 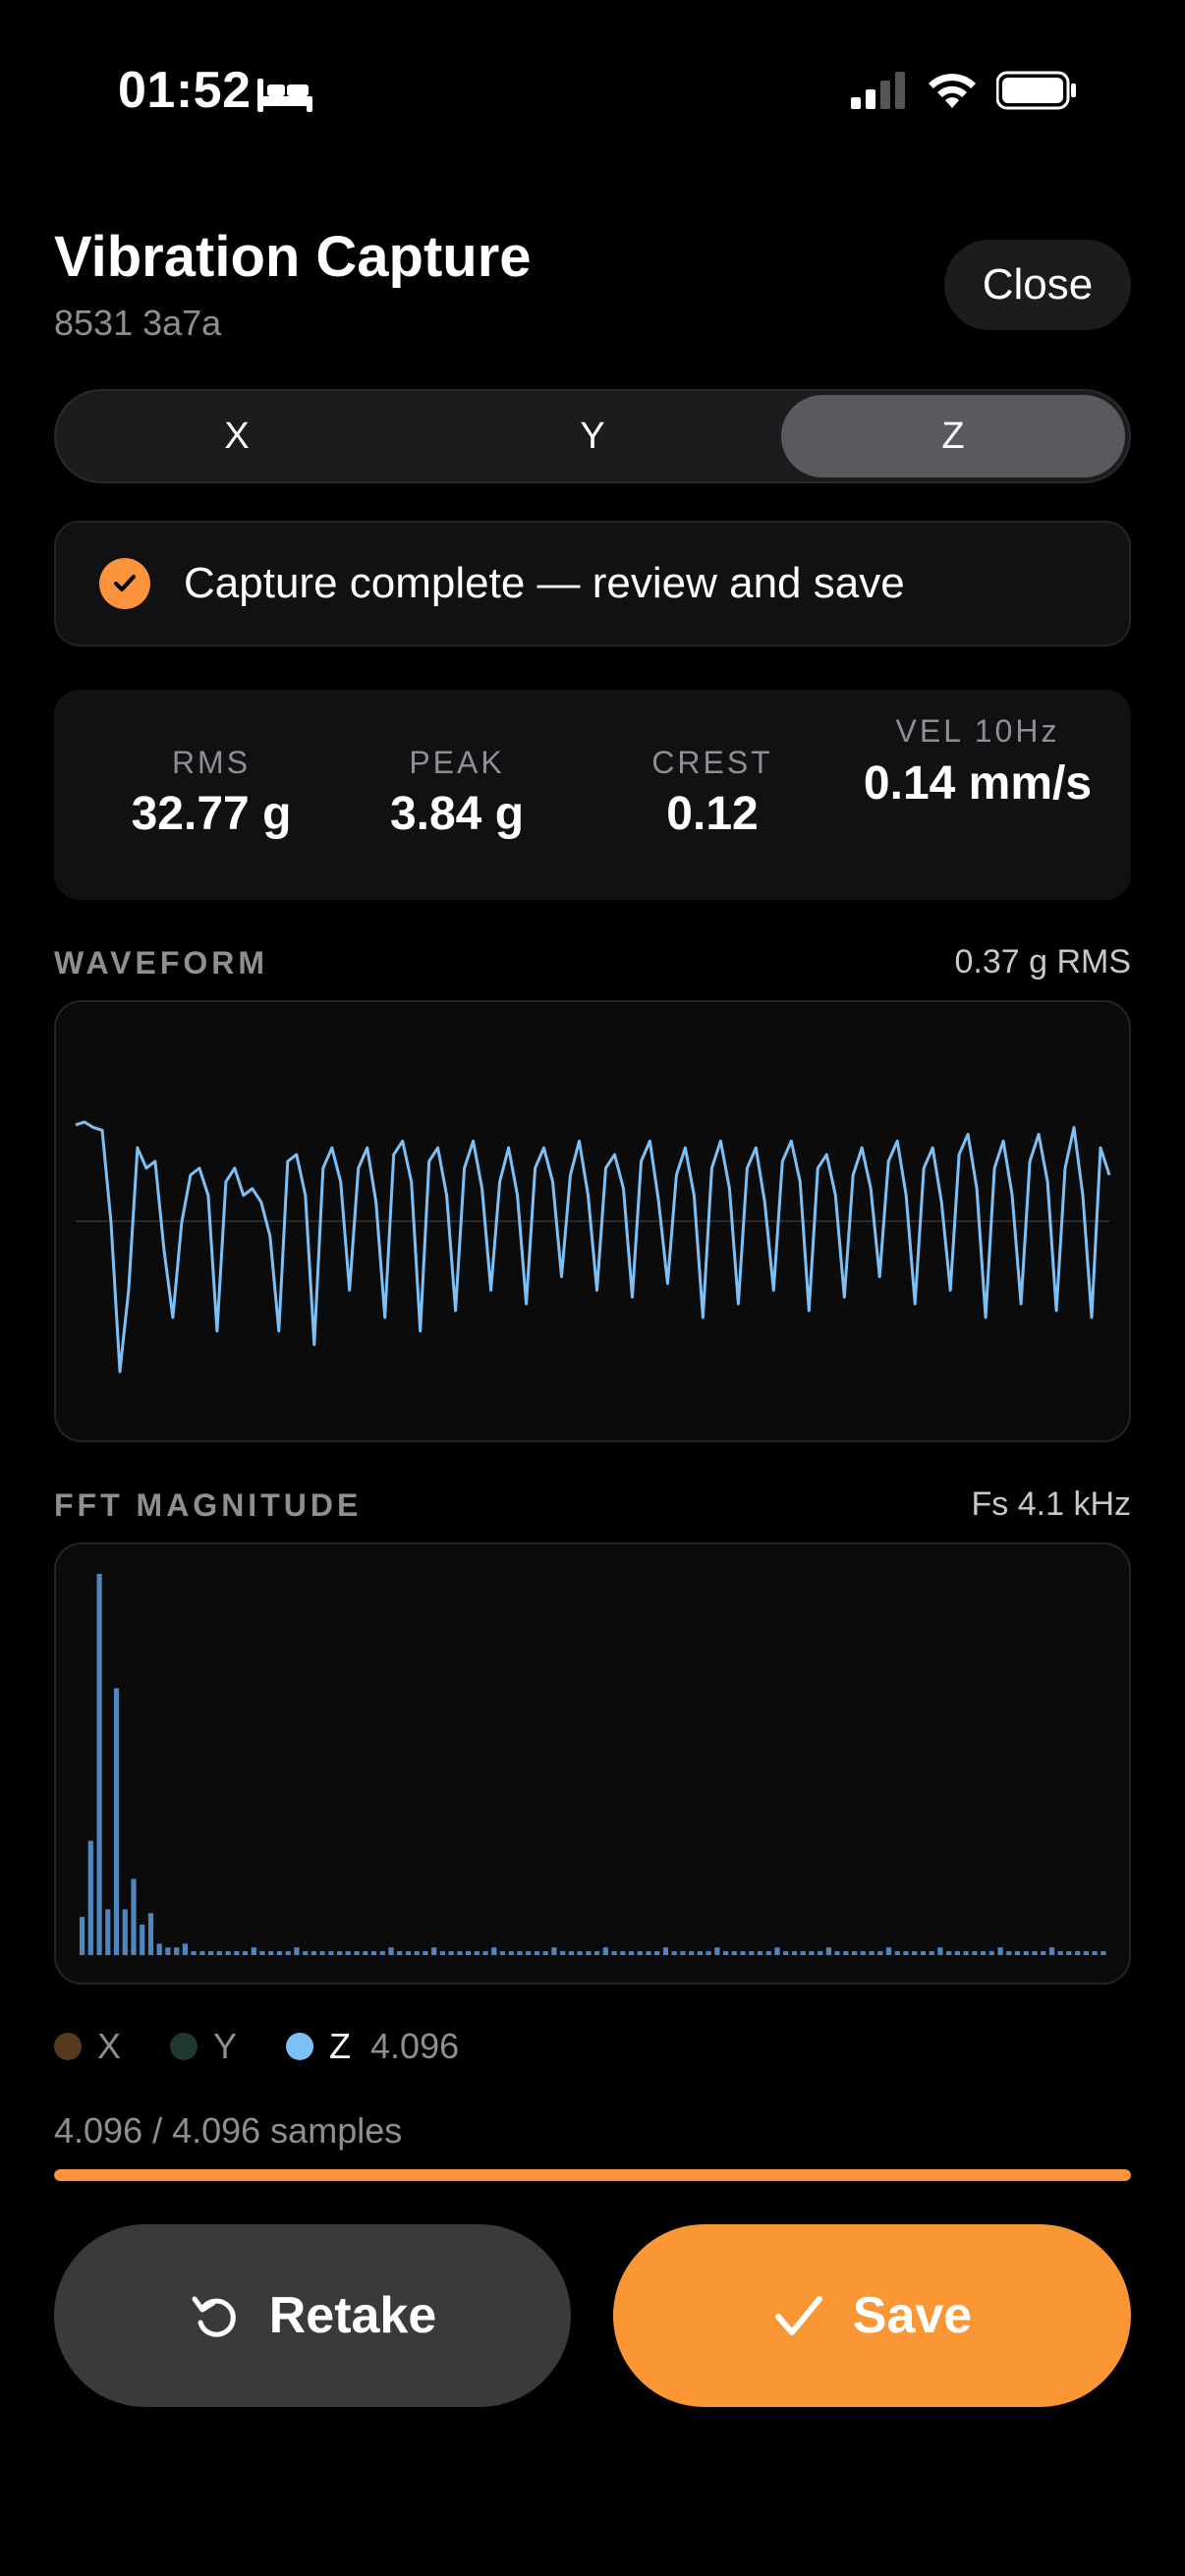 What do you see at coordinates (110, 2046) in the screenshot?
I see `legend-label: X` at bounding box center [110, 2046].